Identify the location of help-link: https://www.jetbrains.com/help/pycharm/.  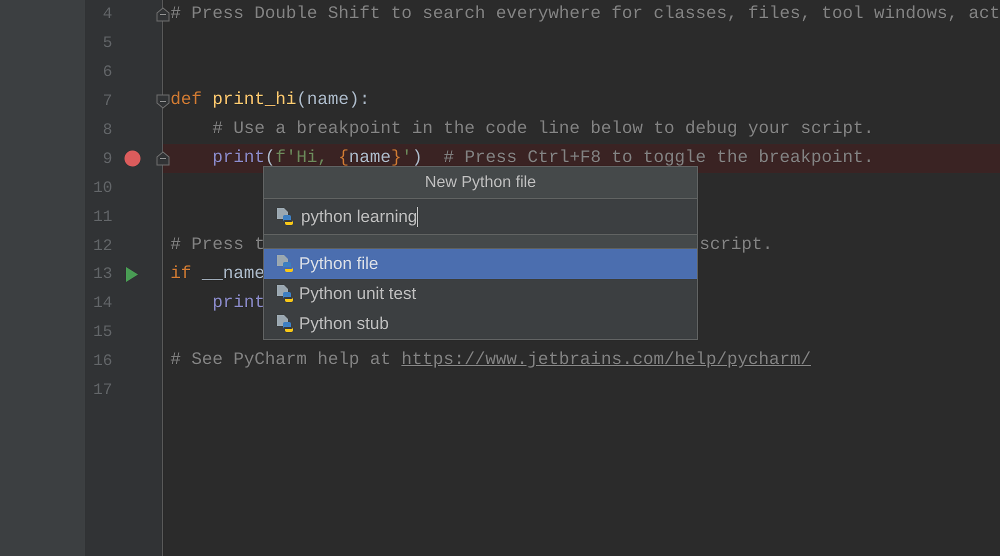
(606, 361).